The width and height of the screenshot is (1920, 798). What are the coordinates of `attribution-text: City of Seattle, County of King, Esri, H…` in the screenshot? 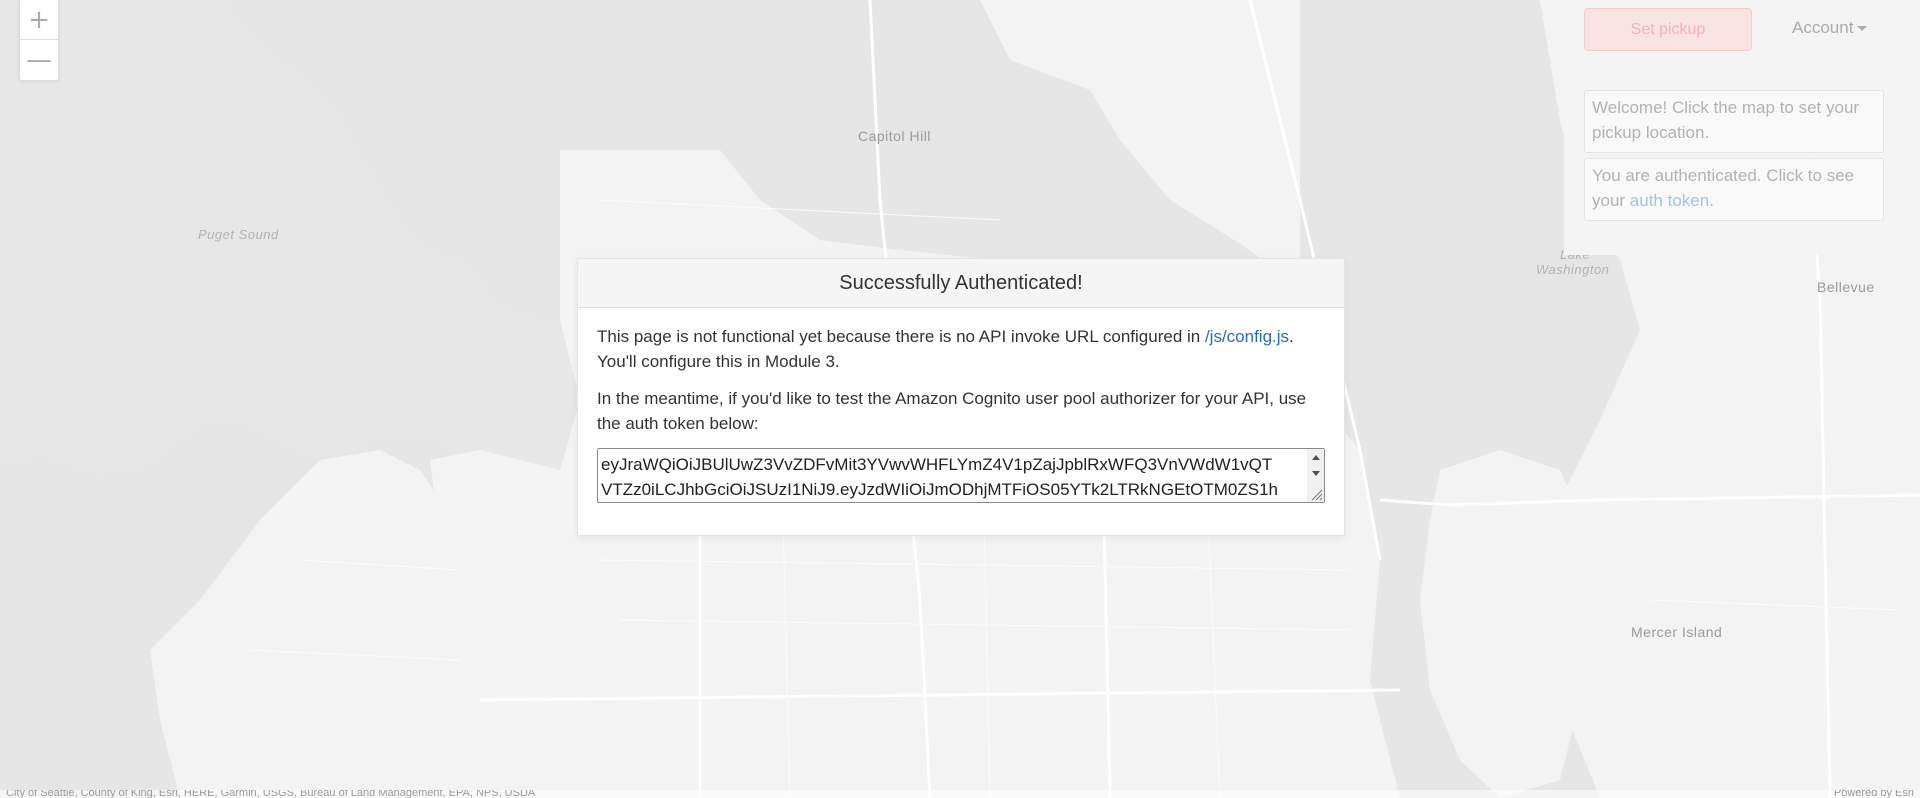 It's located at (271, 794).